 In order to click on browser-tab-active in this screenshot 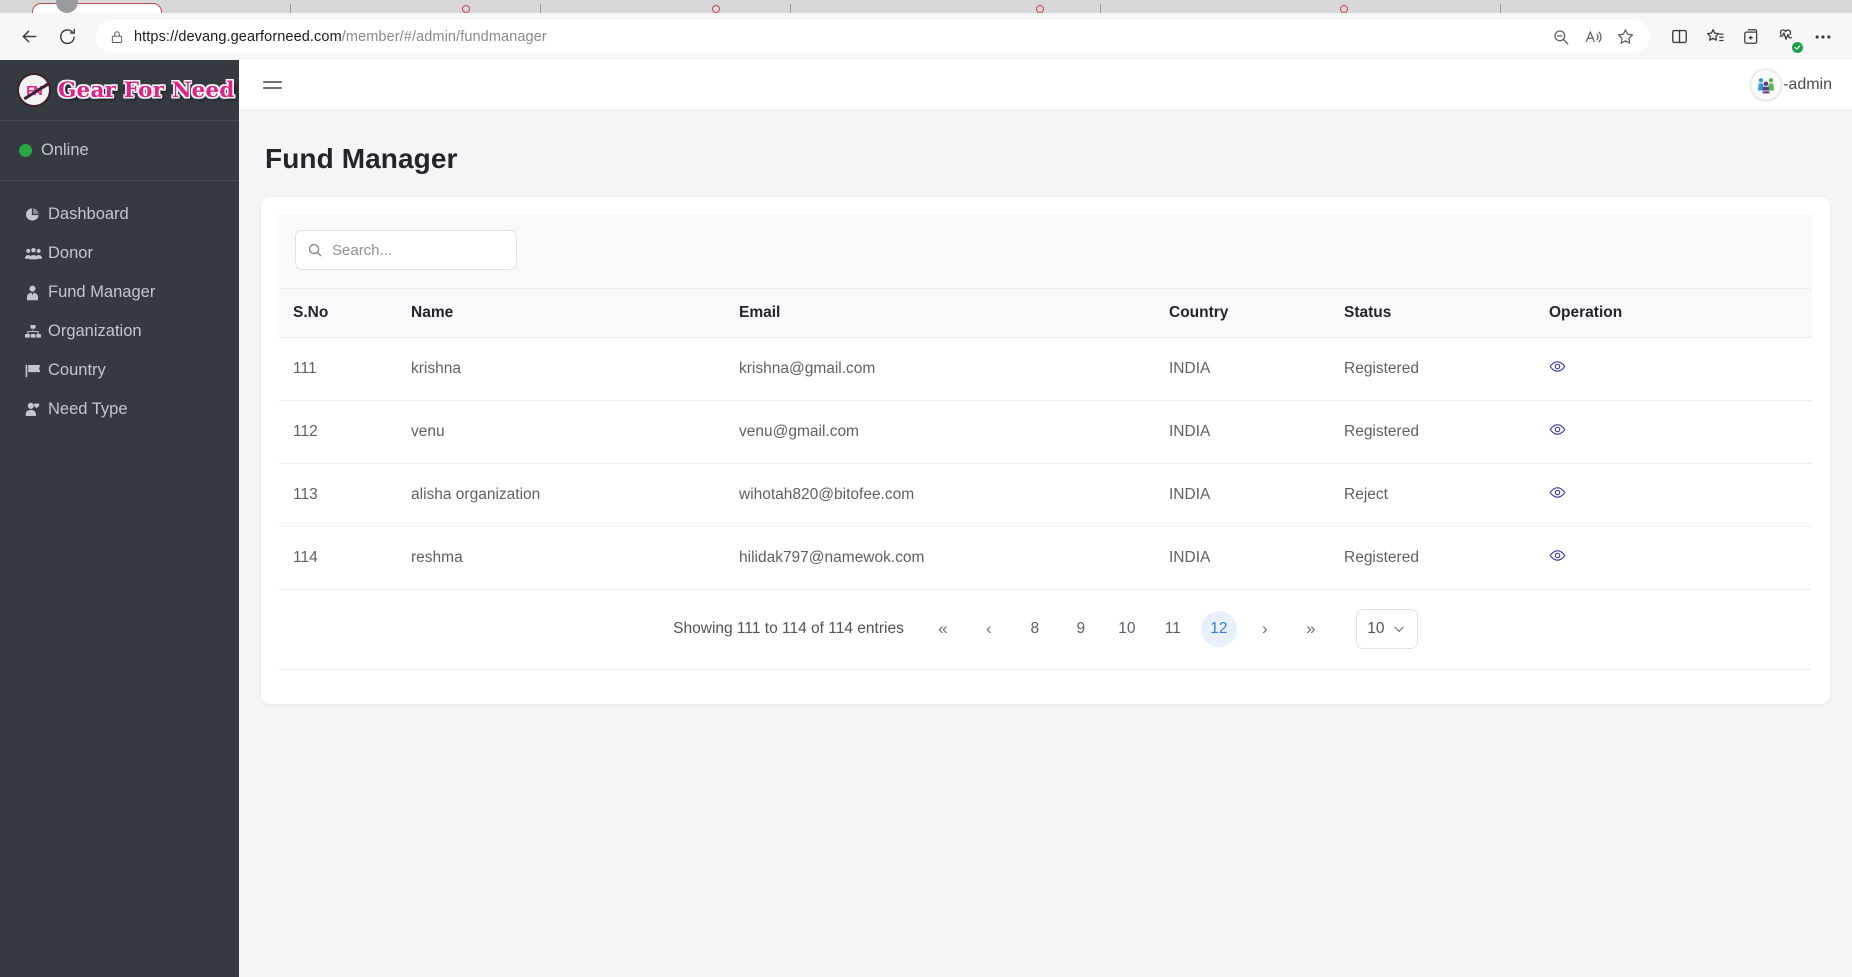, I will do `click(97, 8)`.